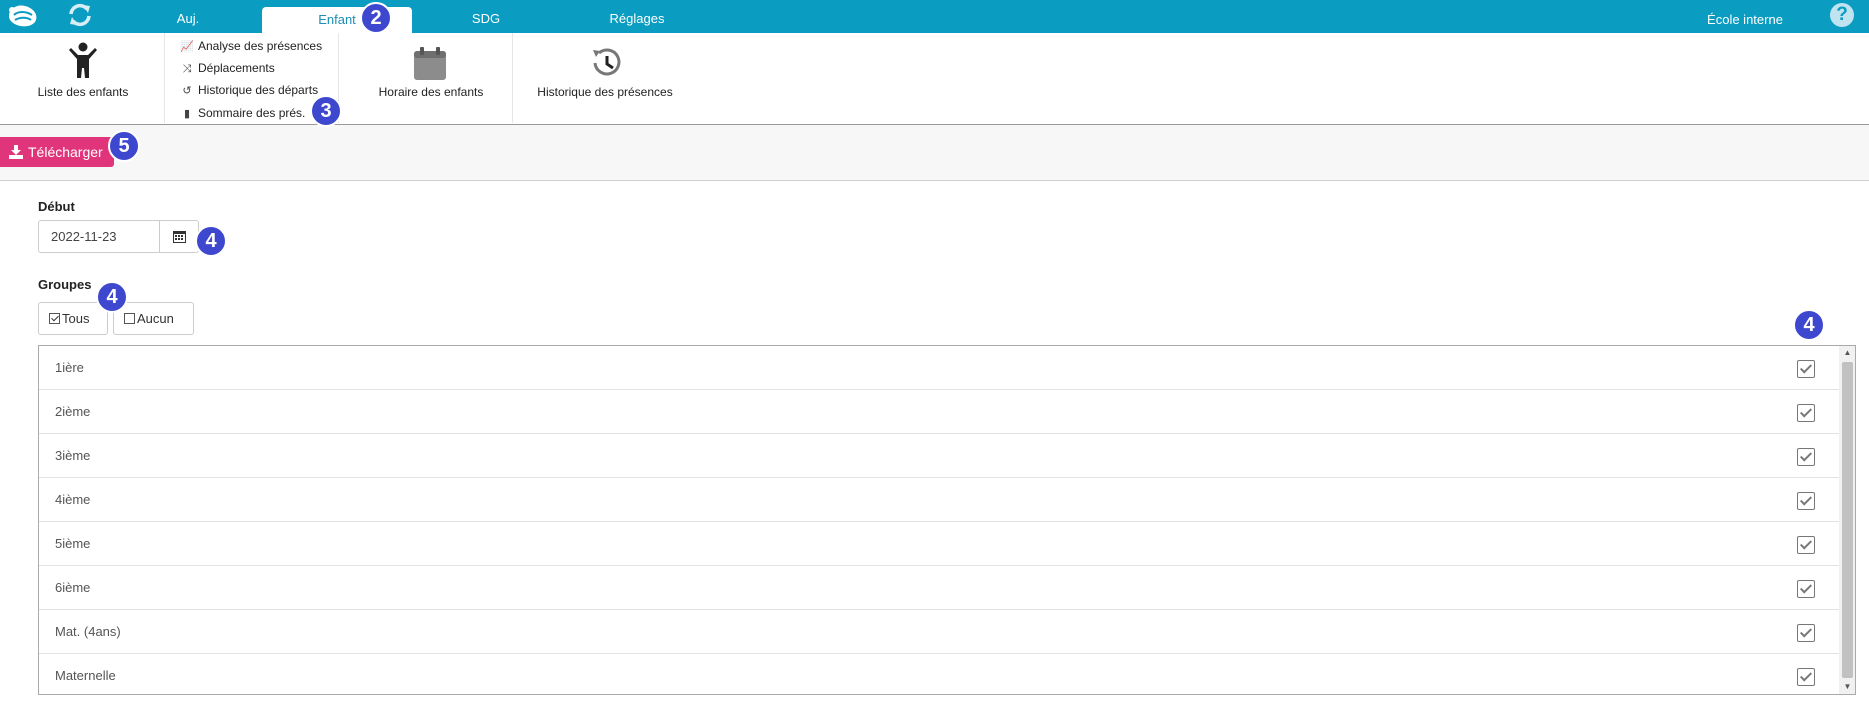 Image resolution: width=1869 pixels, height=710 pixels. I want to click on group-name: 6ième, so click(73, 587).